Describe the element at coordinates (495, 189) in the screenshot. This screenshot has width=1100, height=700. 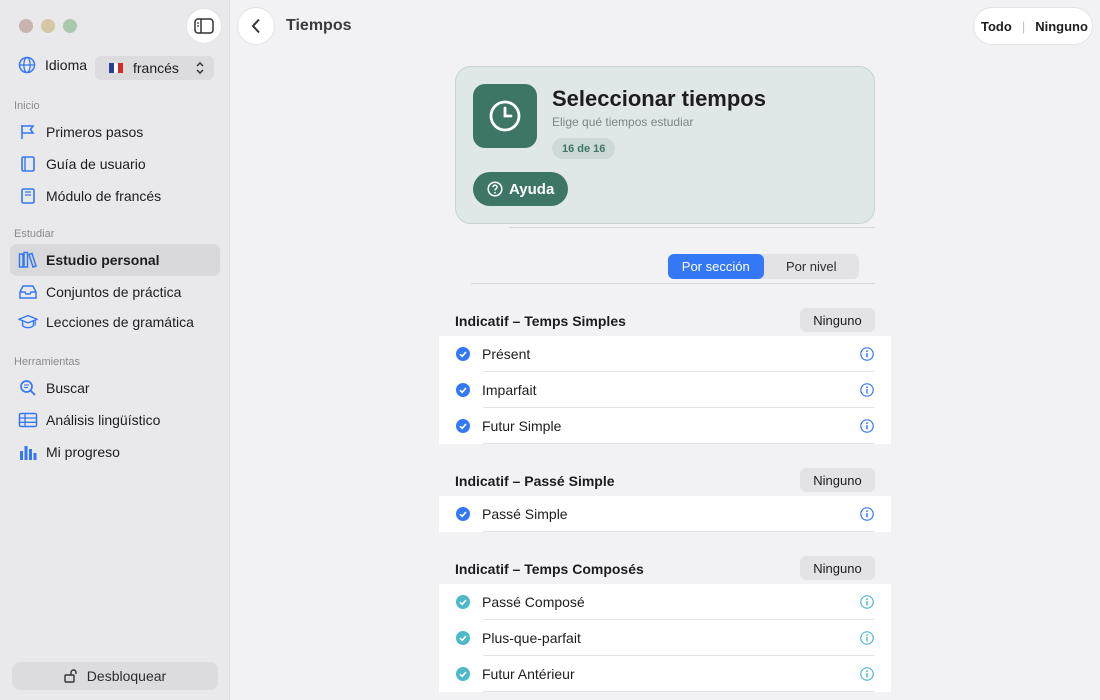
I see `question-circle-icon` at that location.